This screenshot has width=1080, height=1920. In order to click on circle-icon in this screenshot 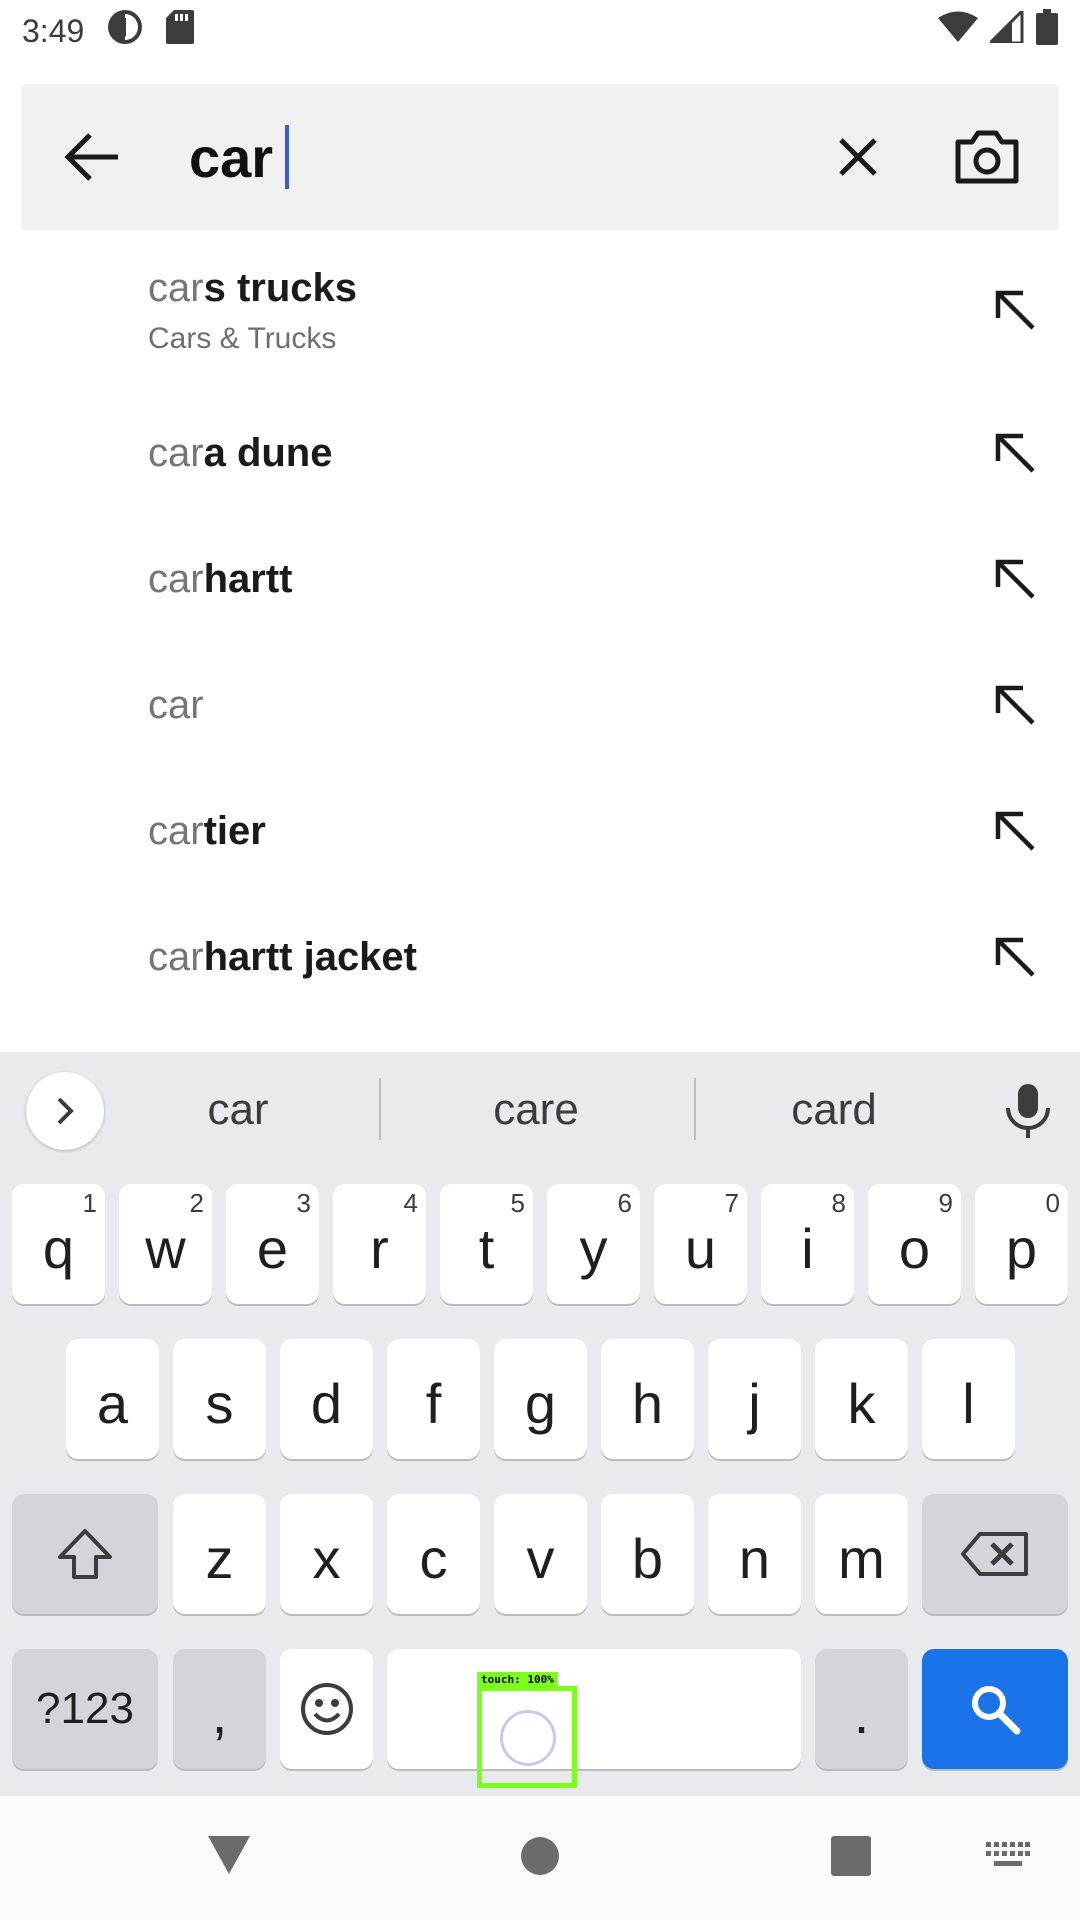, I will do `click(540, 1856)`.